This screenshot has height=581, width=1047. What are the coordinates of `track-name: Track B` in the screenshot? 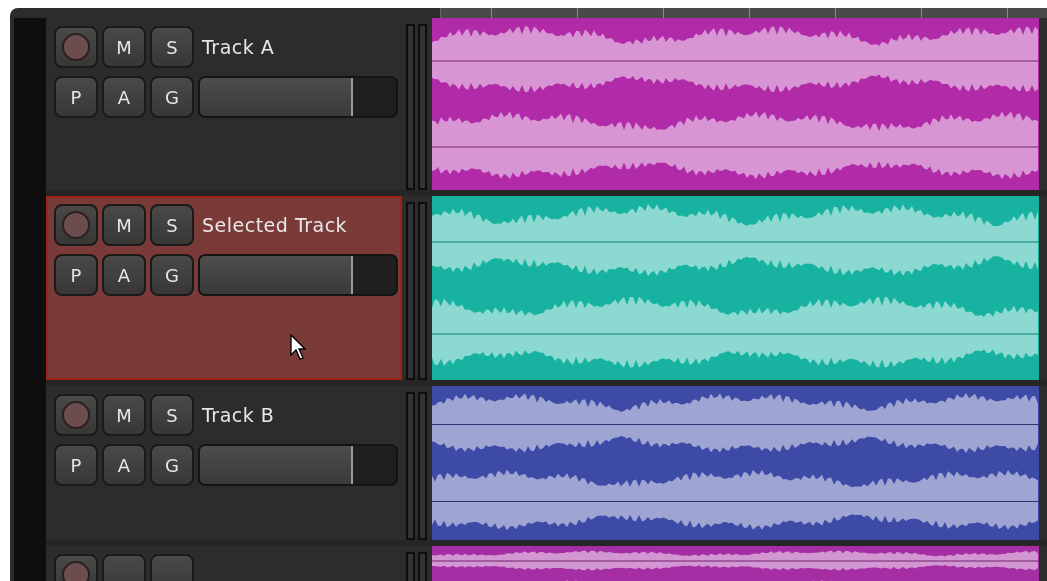 It's located at (238, 415).